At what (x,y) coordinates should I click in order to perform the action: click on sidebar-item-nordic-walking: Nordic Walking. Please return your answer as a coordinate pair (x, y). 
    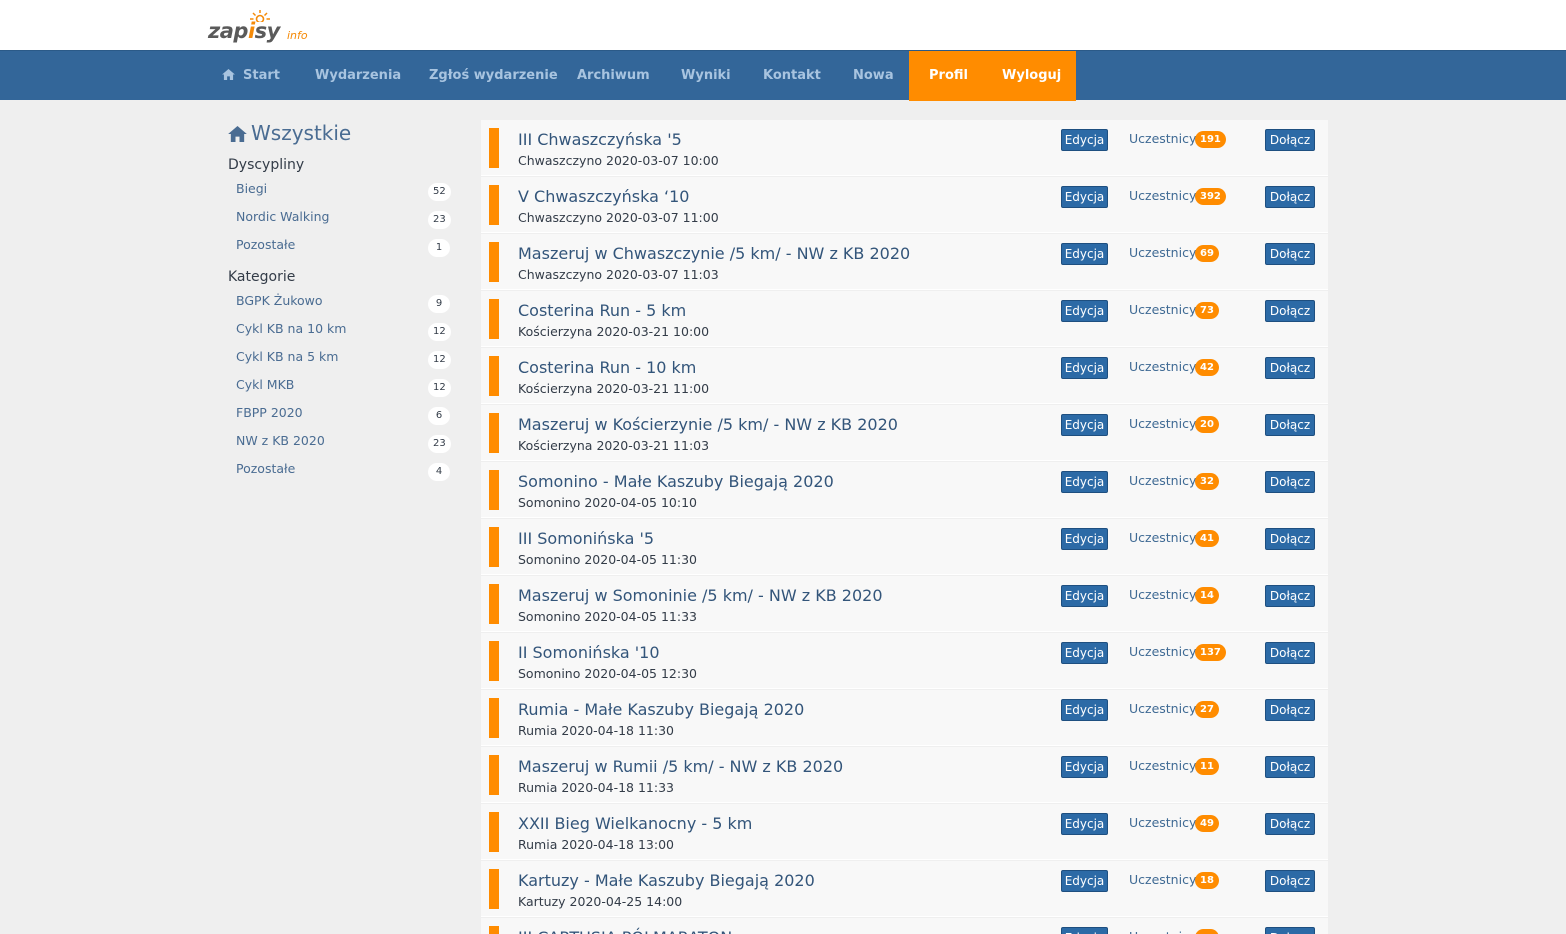
    Looking at the image, I should click on (282, 216).